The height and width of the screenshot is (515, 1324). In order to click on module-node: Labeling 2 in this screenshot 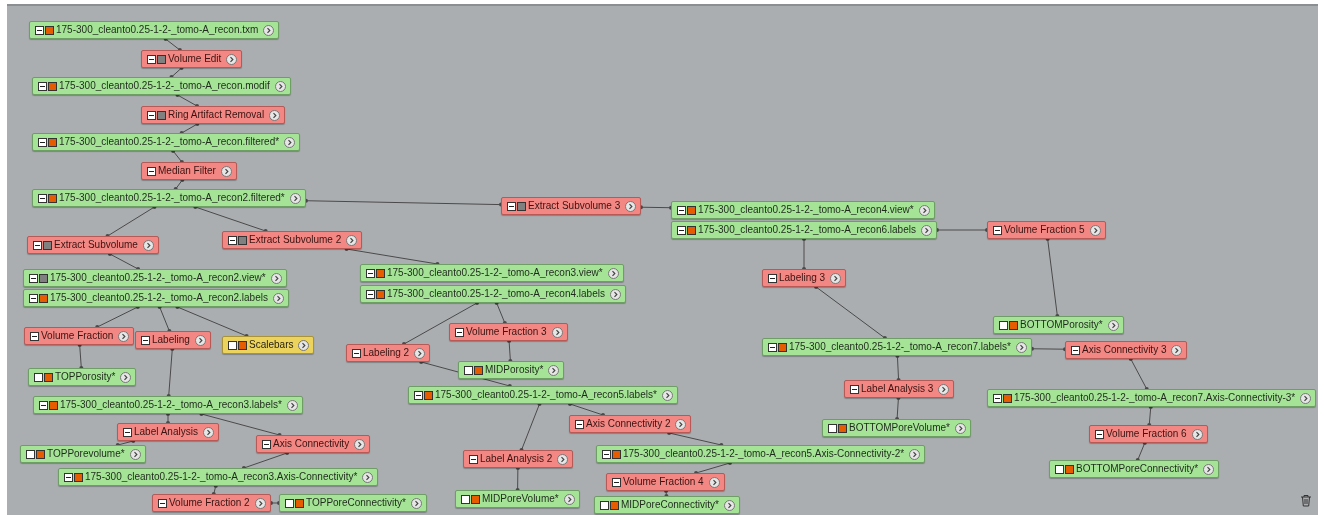, I will do `click(388, 353)`.